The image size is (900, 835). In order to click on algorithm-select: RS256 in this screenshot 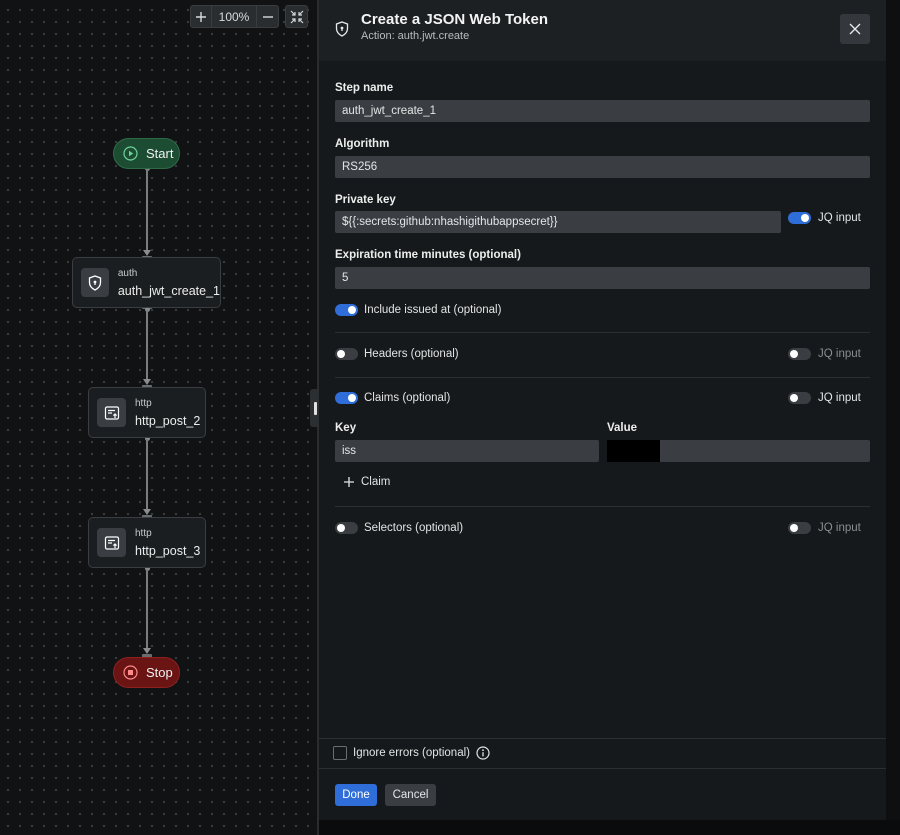, I will do `click(602, 167)`.